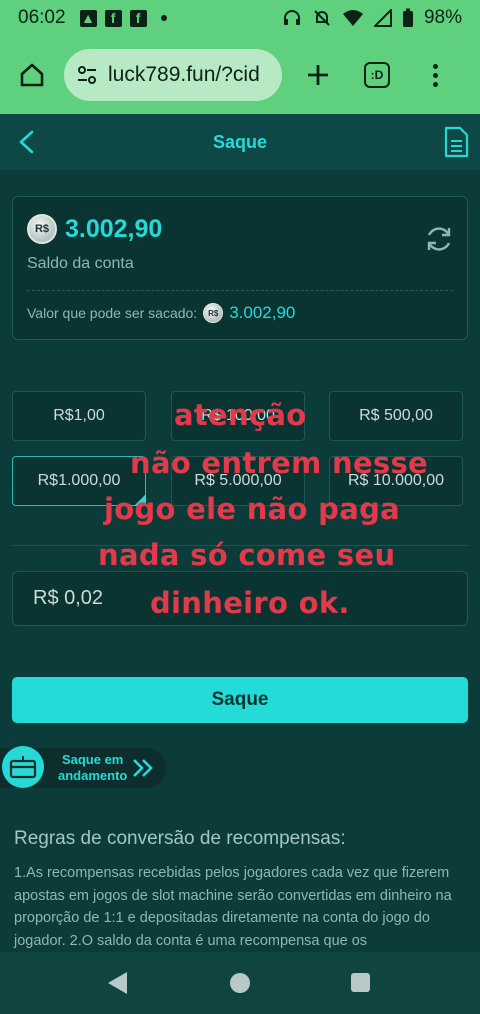 The width and height of the screenshot is (480, 1014). I want to click on amount-option-label: R$1.000,00, so click(79, 480).